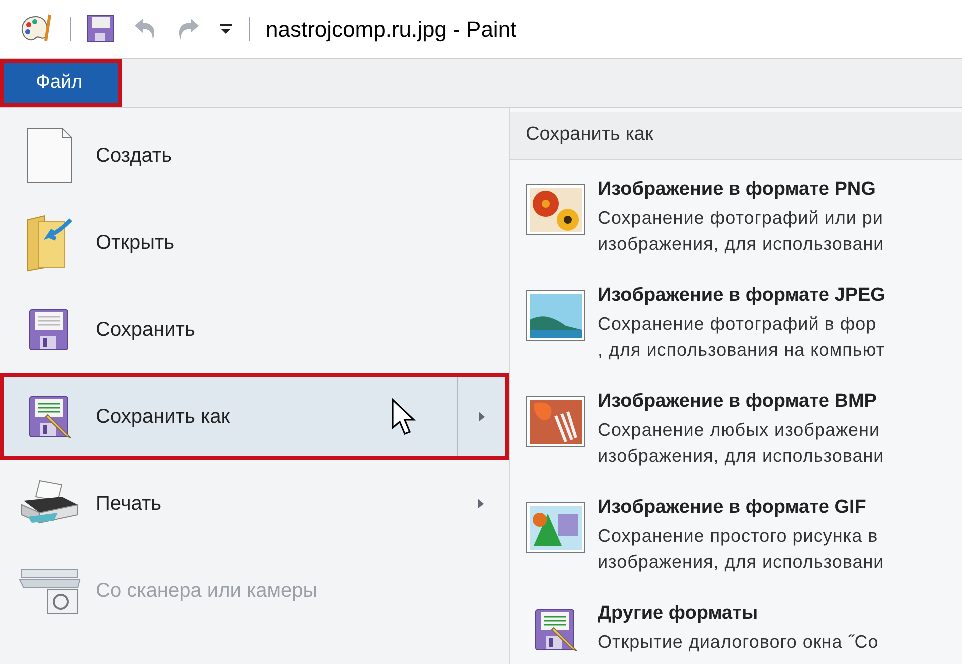 The width and height of the screenshot is (962, 664). I want to click on format-option: Изображение в формате BMP Сохранение любых изображени изображения, для использовани, so click(736, 433).